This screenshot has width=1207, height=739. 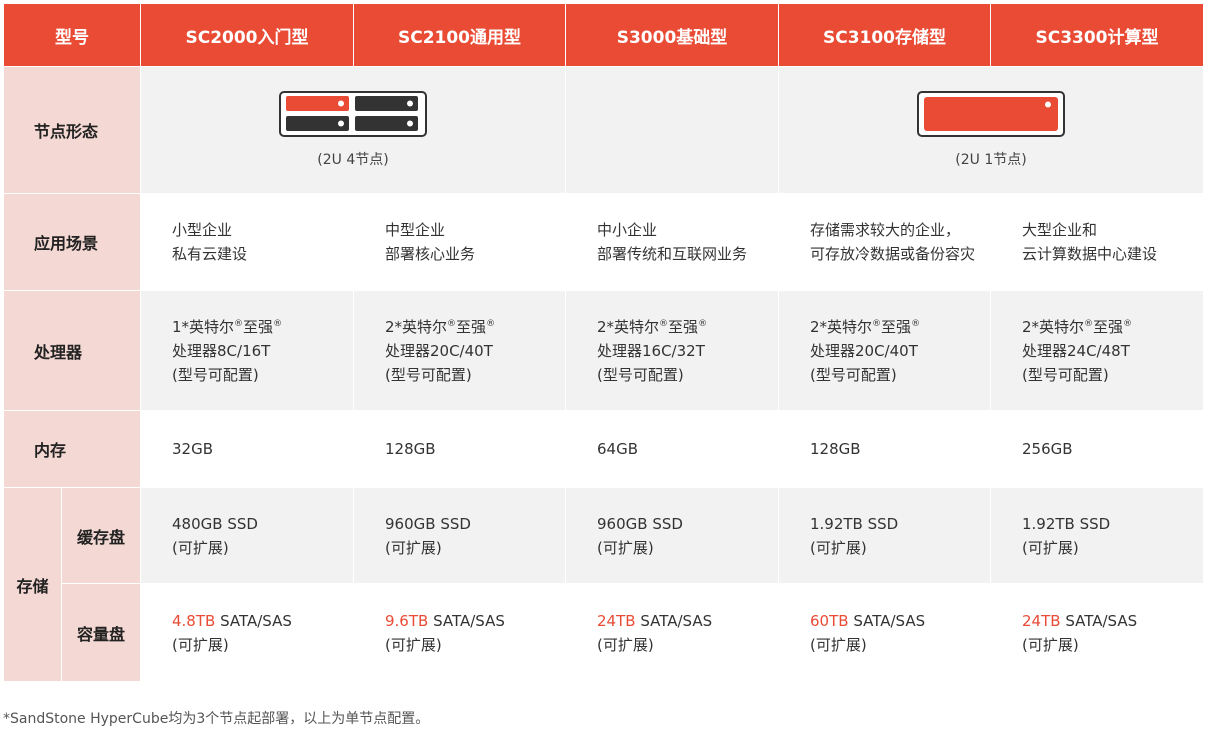 What do you see at coordinates (991, 116) in the screenshot?
I see `server-2u-1node-icon` at bounding box center [991, 116].